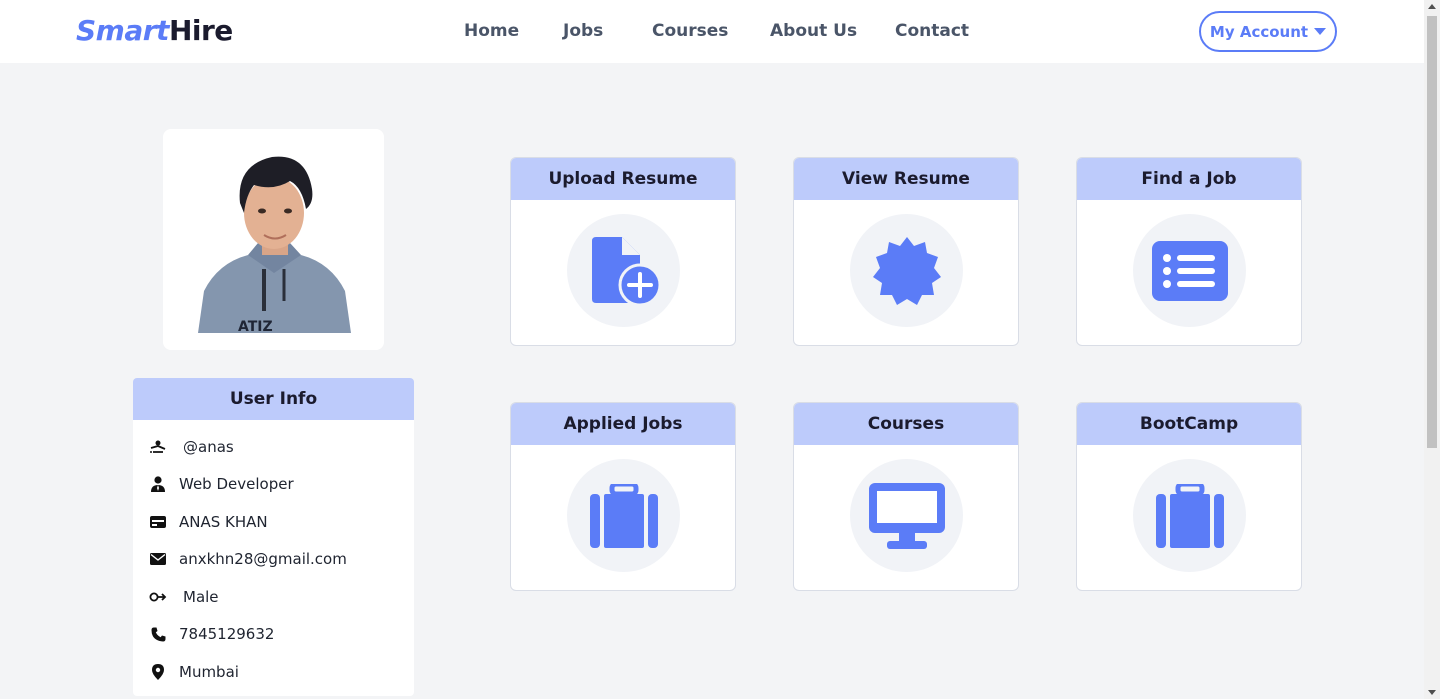 This screenshot has height=699, width=1440. What do you see at coordinates (1432, 692) in the screenshot?
I see `scroll-down-arrow-icon` at bounding box center [1432, 692].